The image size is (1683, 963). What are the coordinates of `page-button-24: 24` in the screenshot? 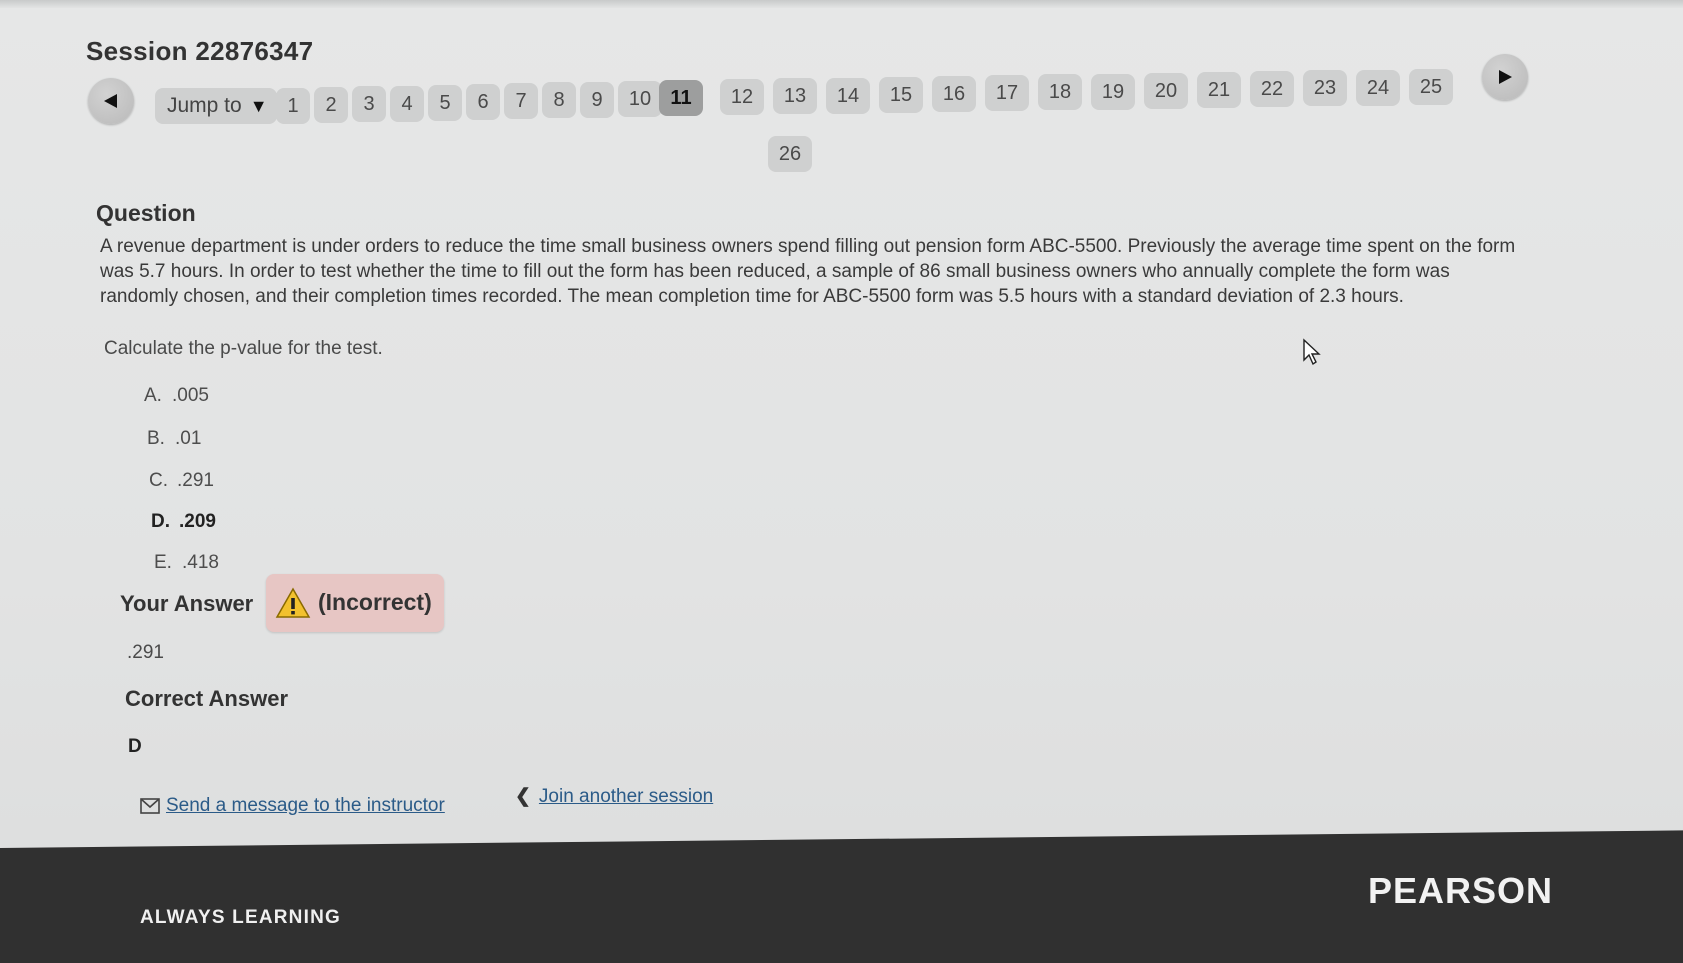 It's located at (1378, 88).